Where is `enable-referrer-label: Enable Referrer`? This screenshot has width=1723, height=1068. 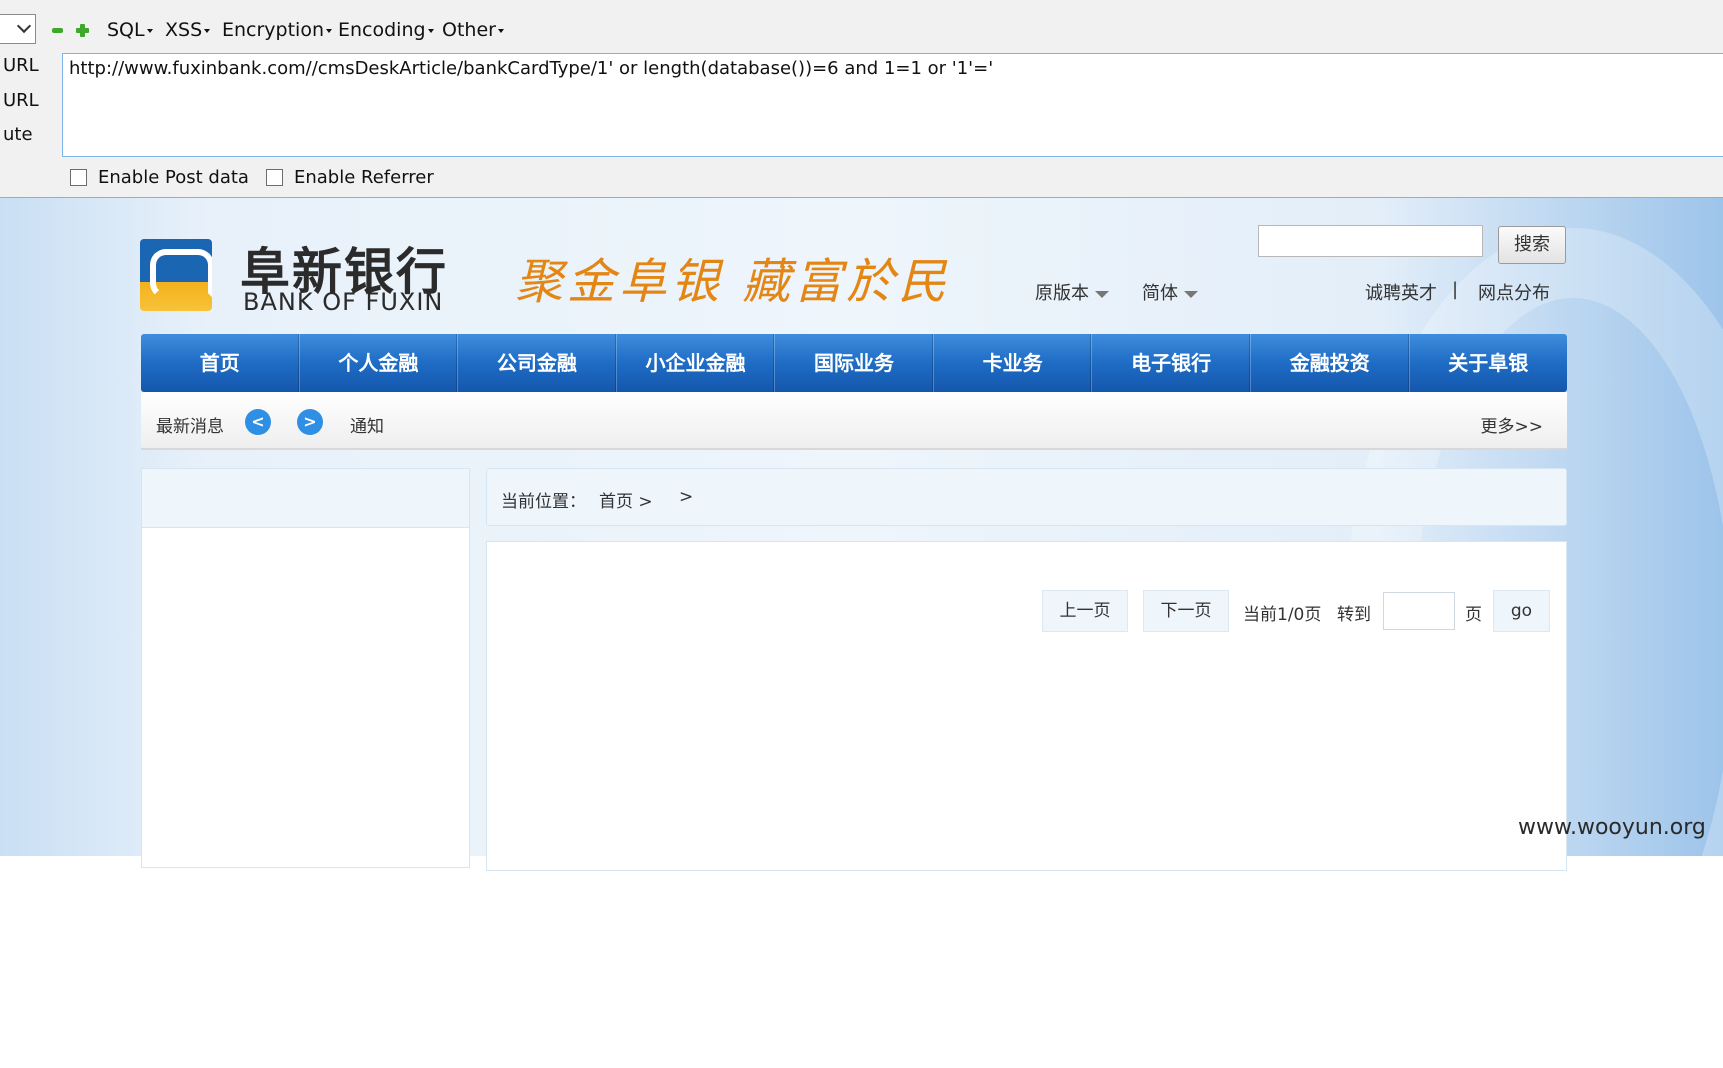
enable-referrer-label: Enable Referrer is located at coordinates (364, 177).